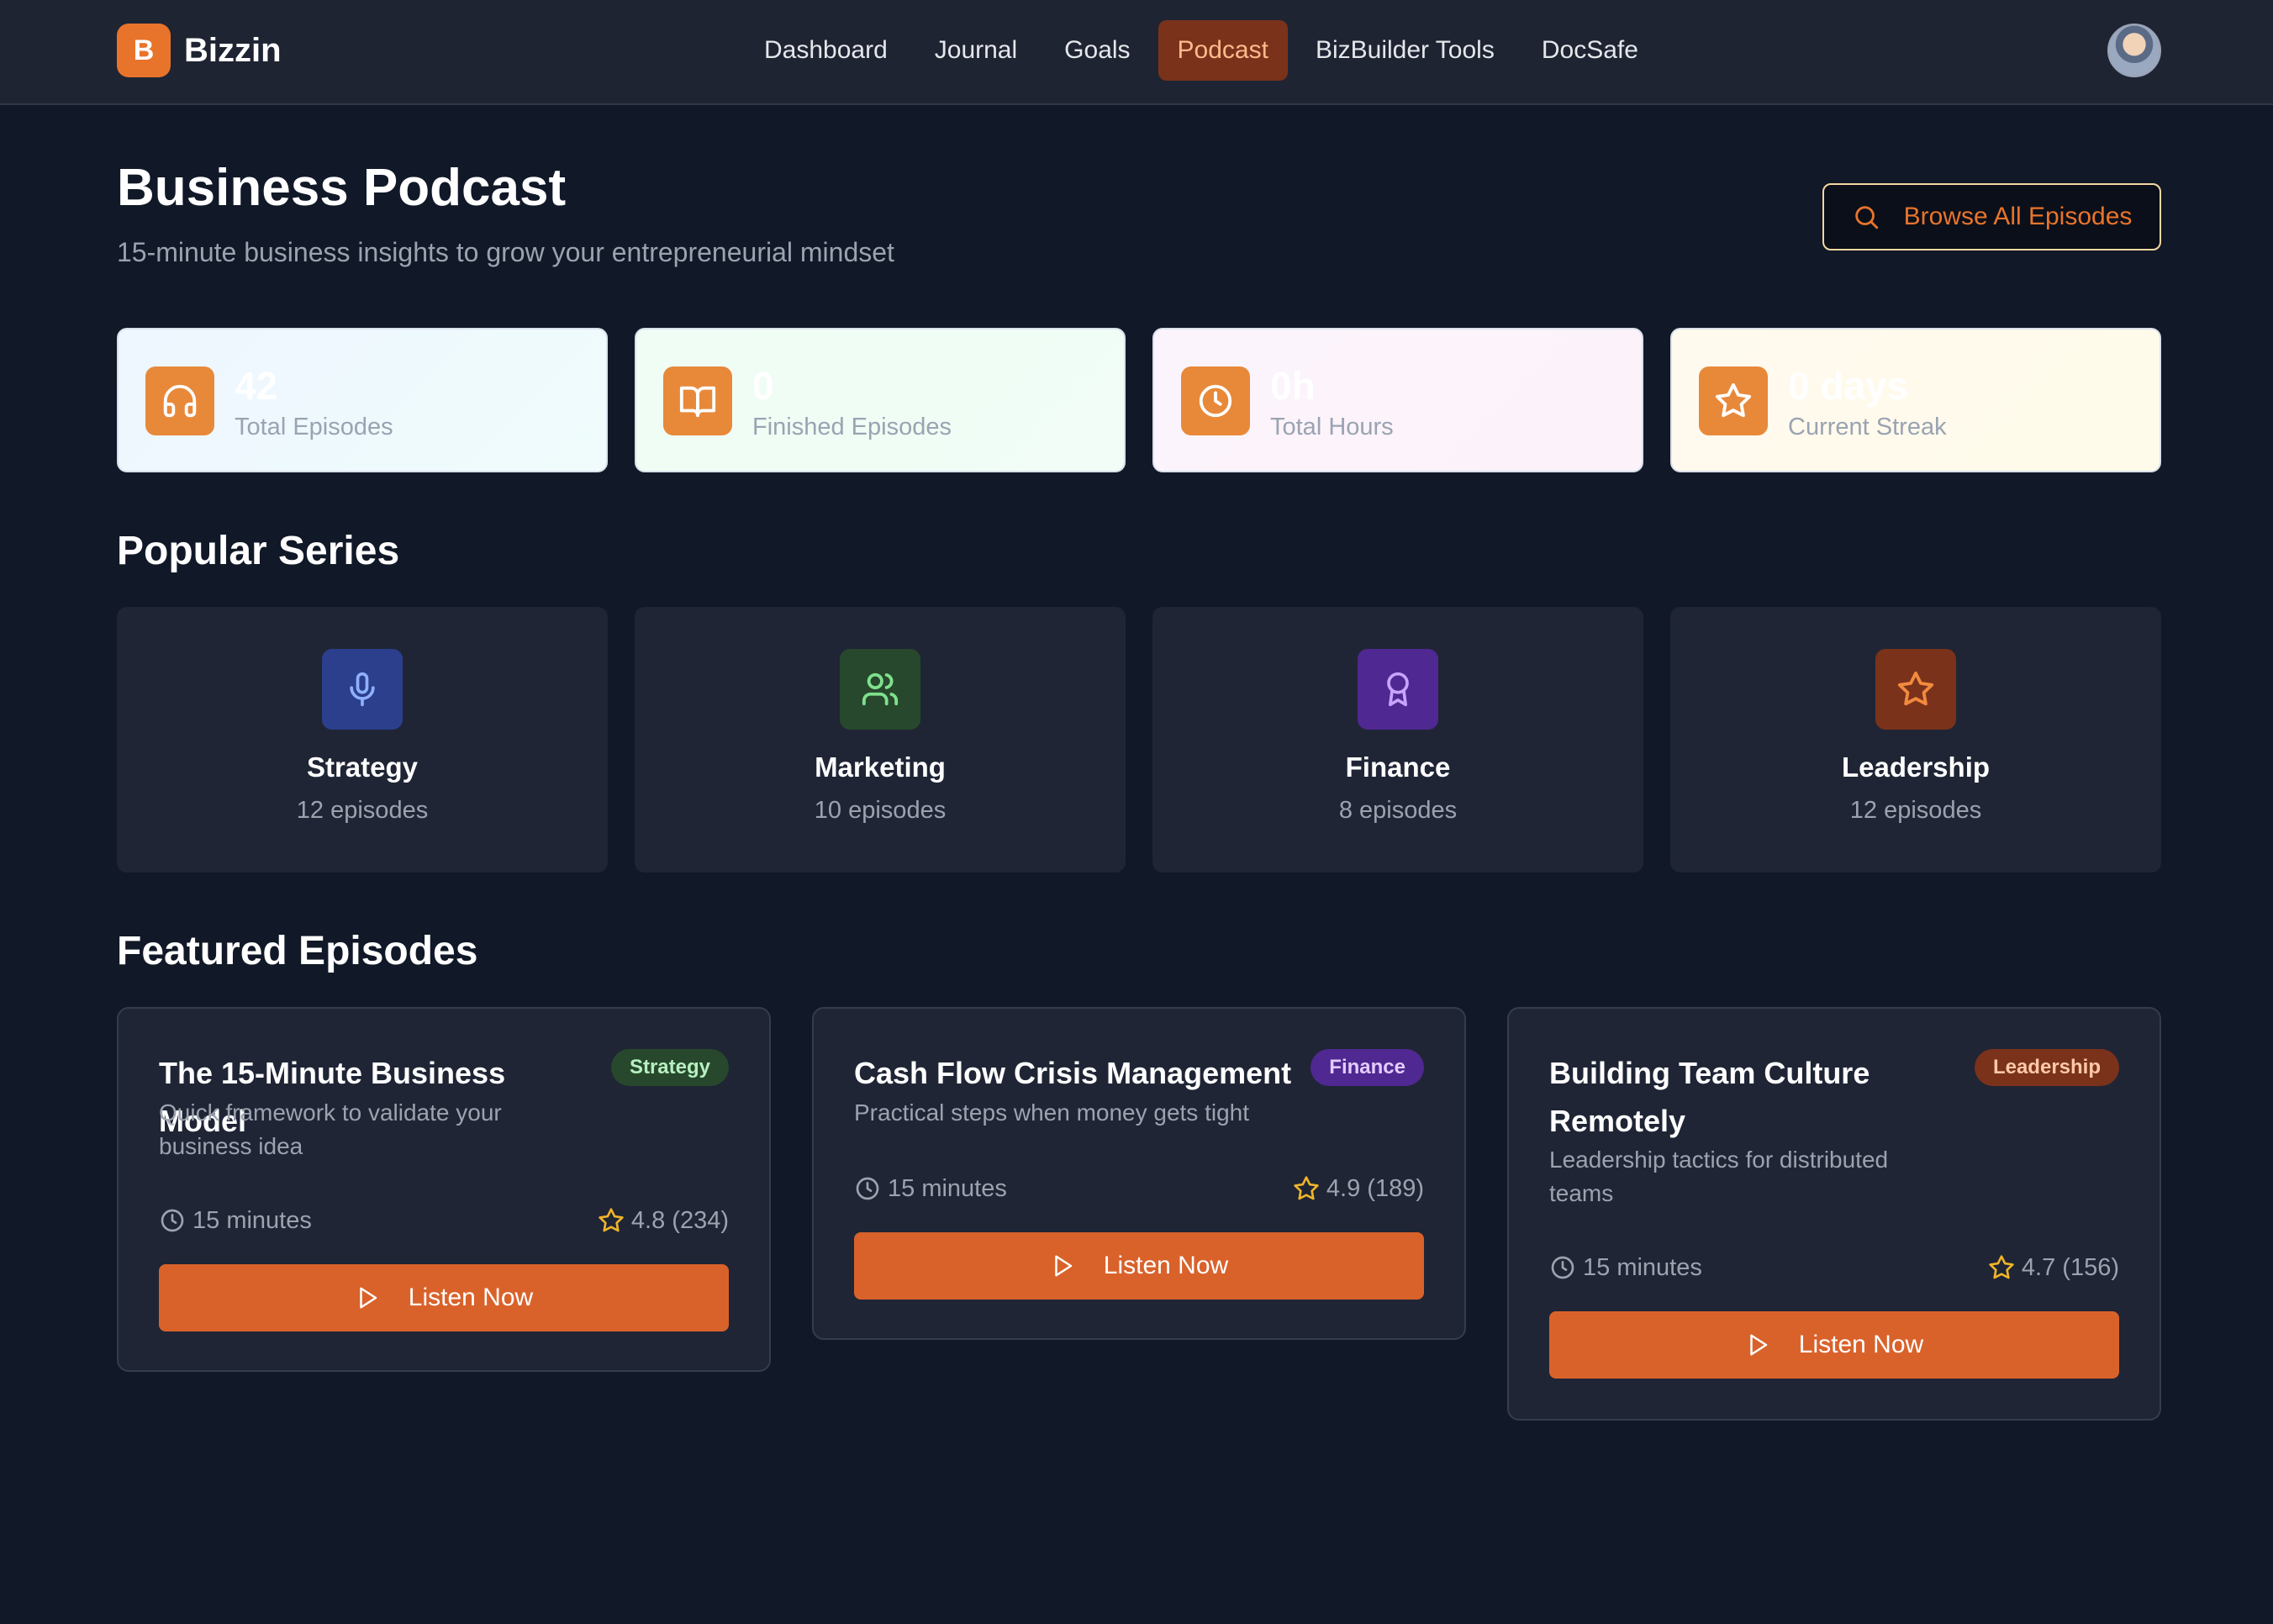 This screenshot has width=2273, height=1624. I want to click on browse-all-episodes-button: Browse All Episodes, so click(1991, 216).